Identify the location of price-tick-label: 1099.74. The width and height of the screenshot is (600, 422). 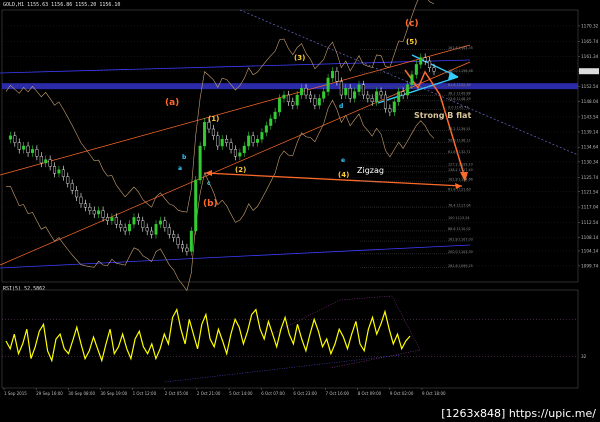
(590, 265).